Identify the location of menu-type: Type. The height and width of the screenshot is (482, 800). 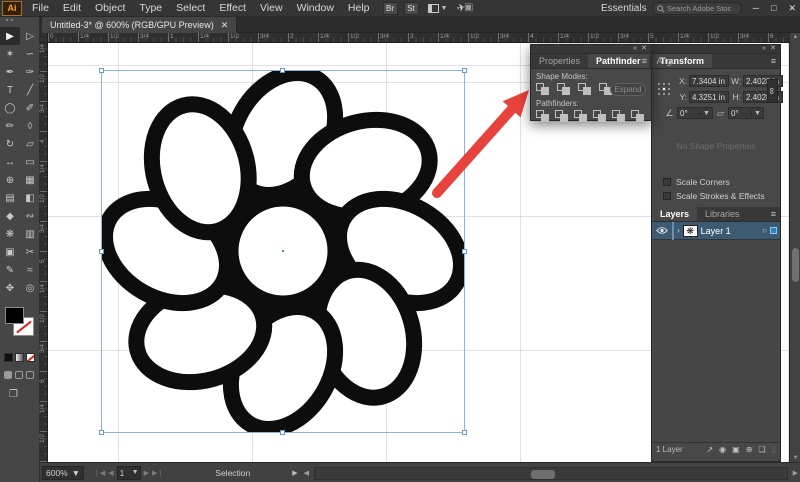
(150, 8).